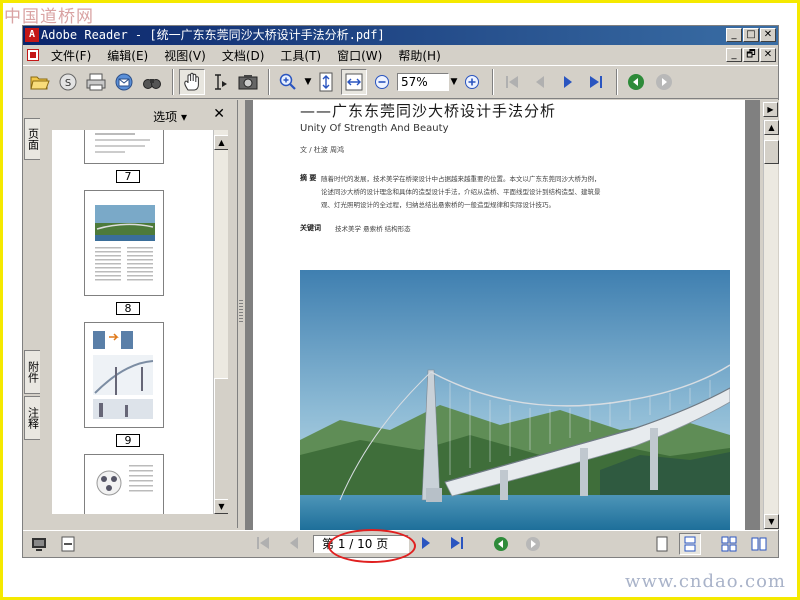 The image size is (800, 600). What do you see at coordinates (241, 314) in the screenshot?
I see `panel-splitter` at bounding box center [241, 314].